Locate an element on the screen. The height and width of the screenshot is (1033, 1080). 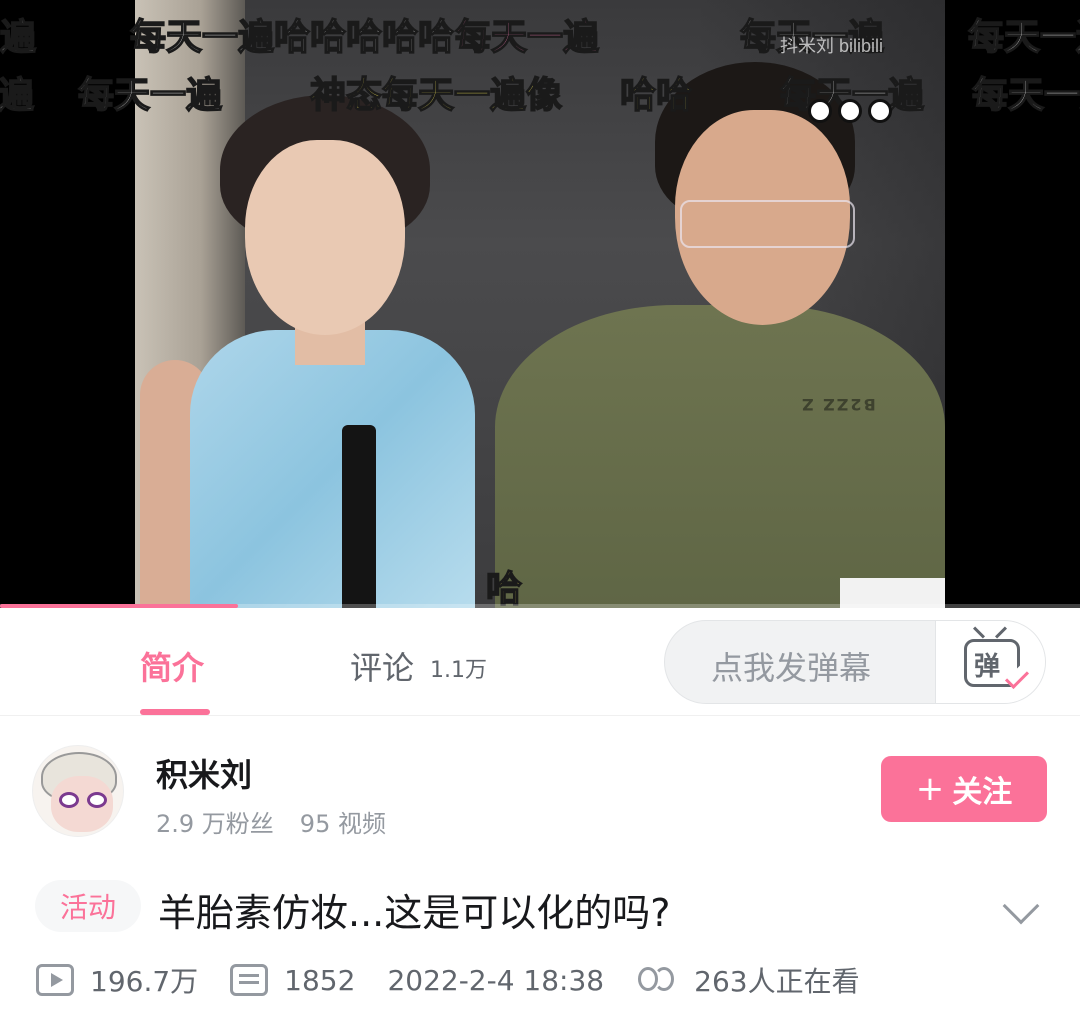
follow-label: 关注 is located at coordinates (982, 792).